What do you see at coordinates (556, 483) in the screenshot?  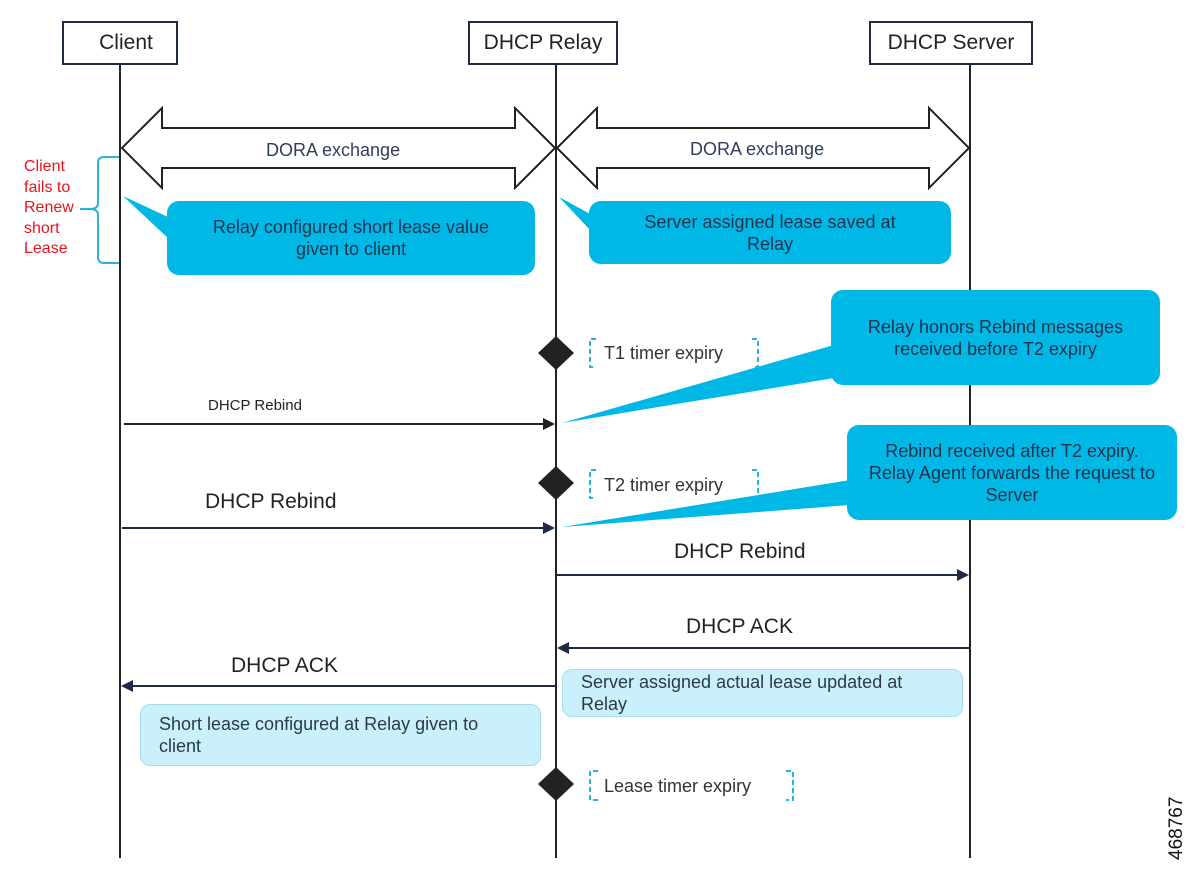 I see `t2-timer-diamond` at bounding box center [556, 483].